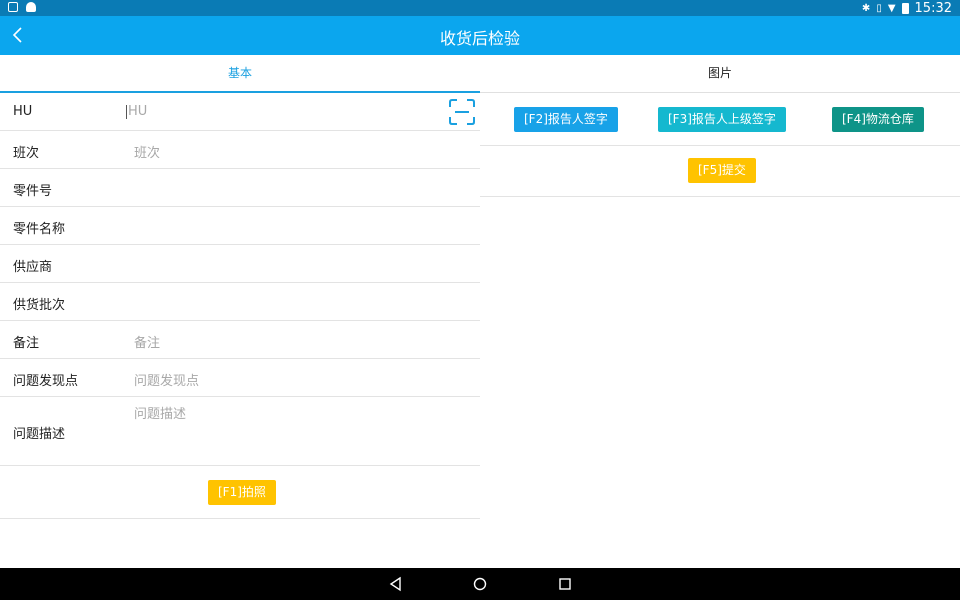 This screenshot has height=600, width=960. Describe the element at coordinates (240, 150) in the screenshot. I see `field-shift: 班次 班次` at that location.